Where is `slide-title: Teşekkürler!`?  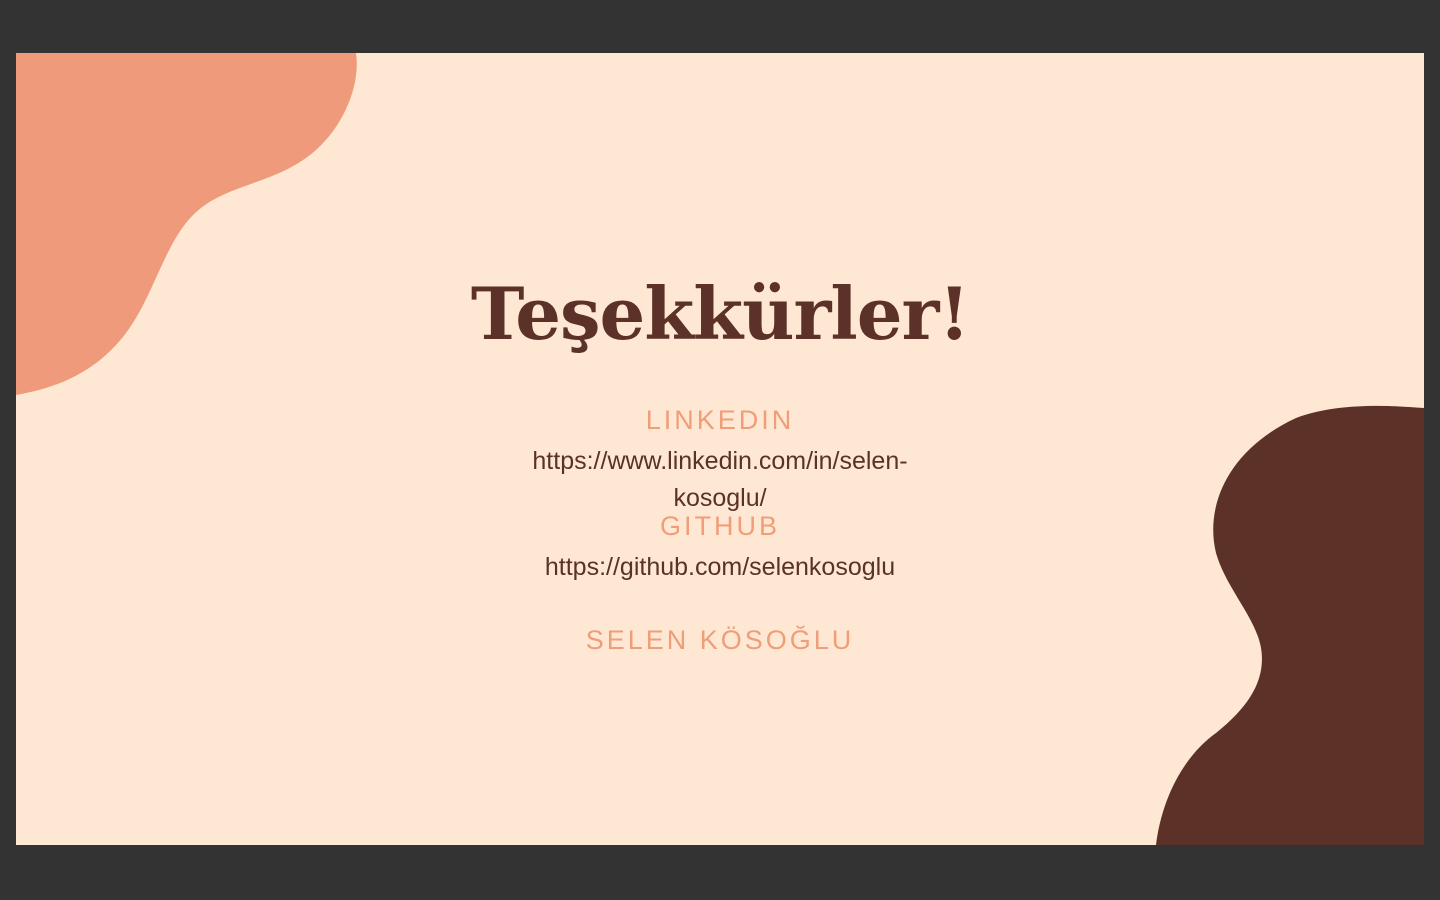
slide-title: Teşekkürler! is located at coordinates (720, 313).